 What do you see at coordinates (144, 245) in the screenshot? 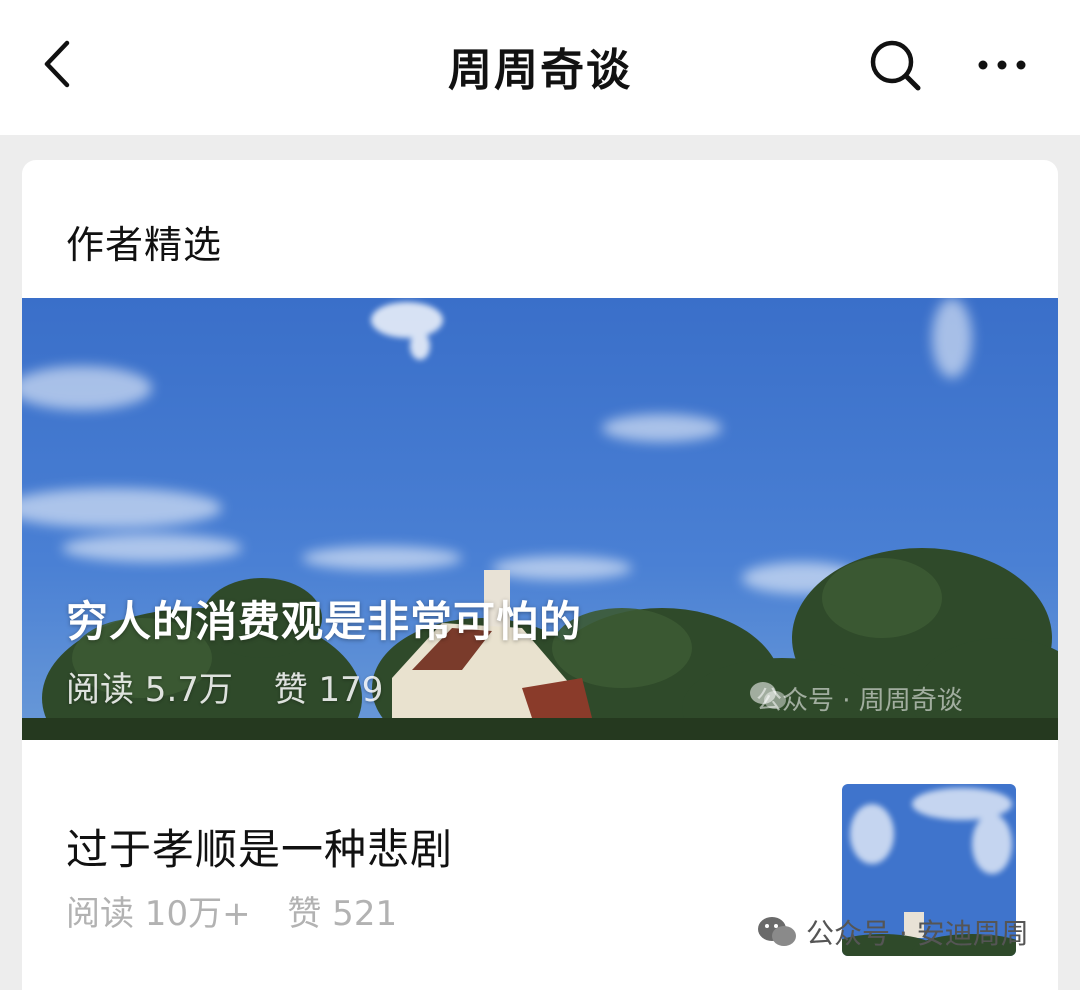
I see `section-title: 作者精选` at bounding box center [144, 245].